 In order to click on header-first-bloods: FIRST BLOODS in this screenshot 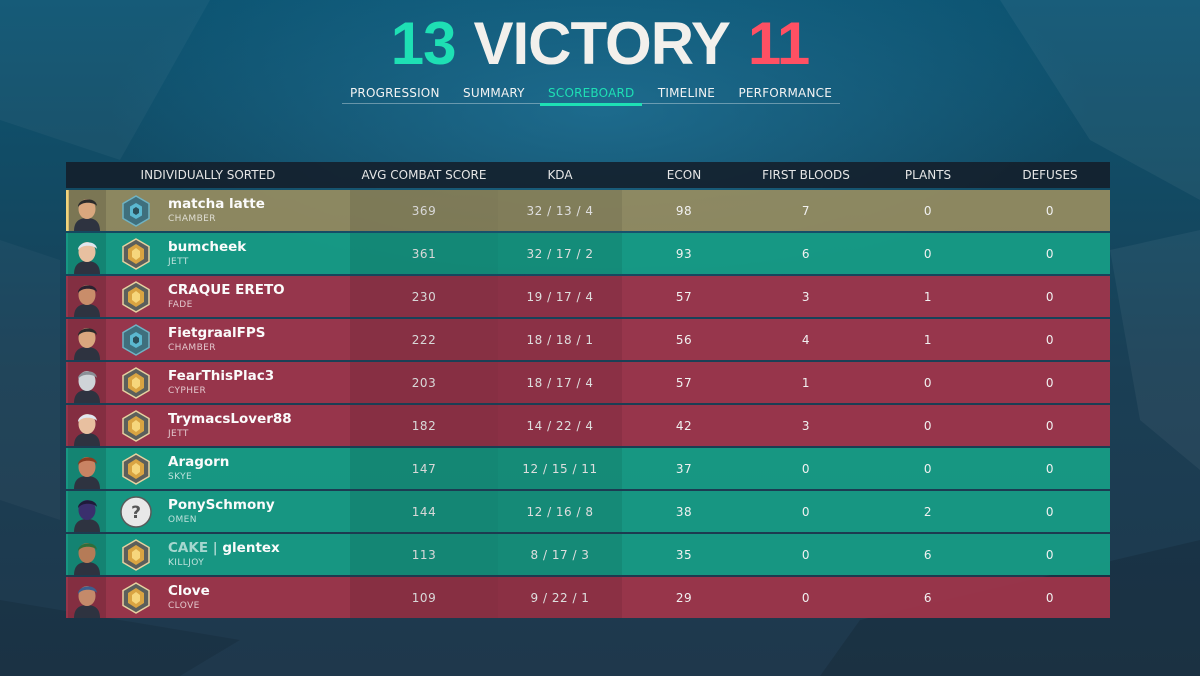, I will do `click(806, 175)`.